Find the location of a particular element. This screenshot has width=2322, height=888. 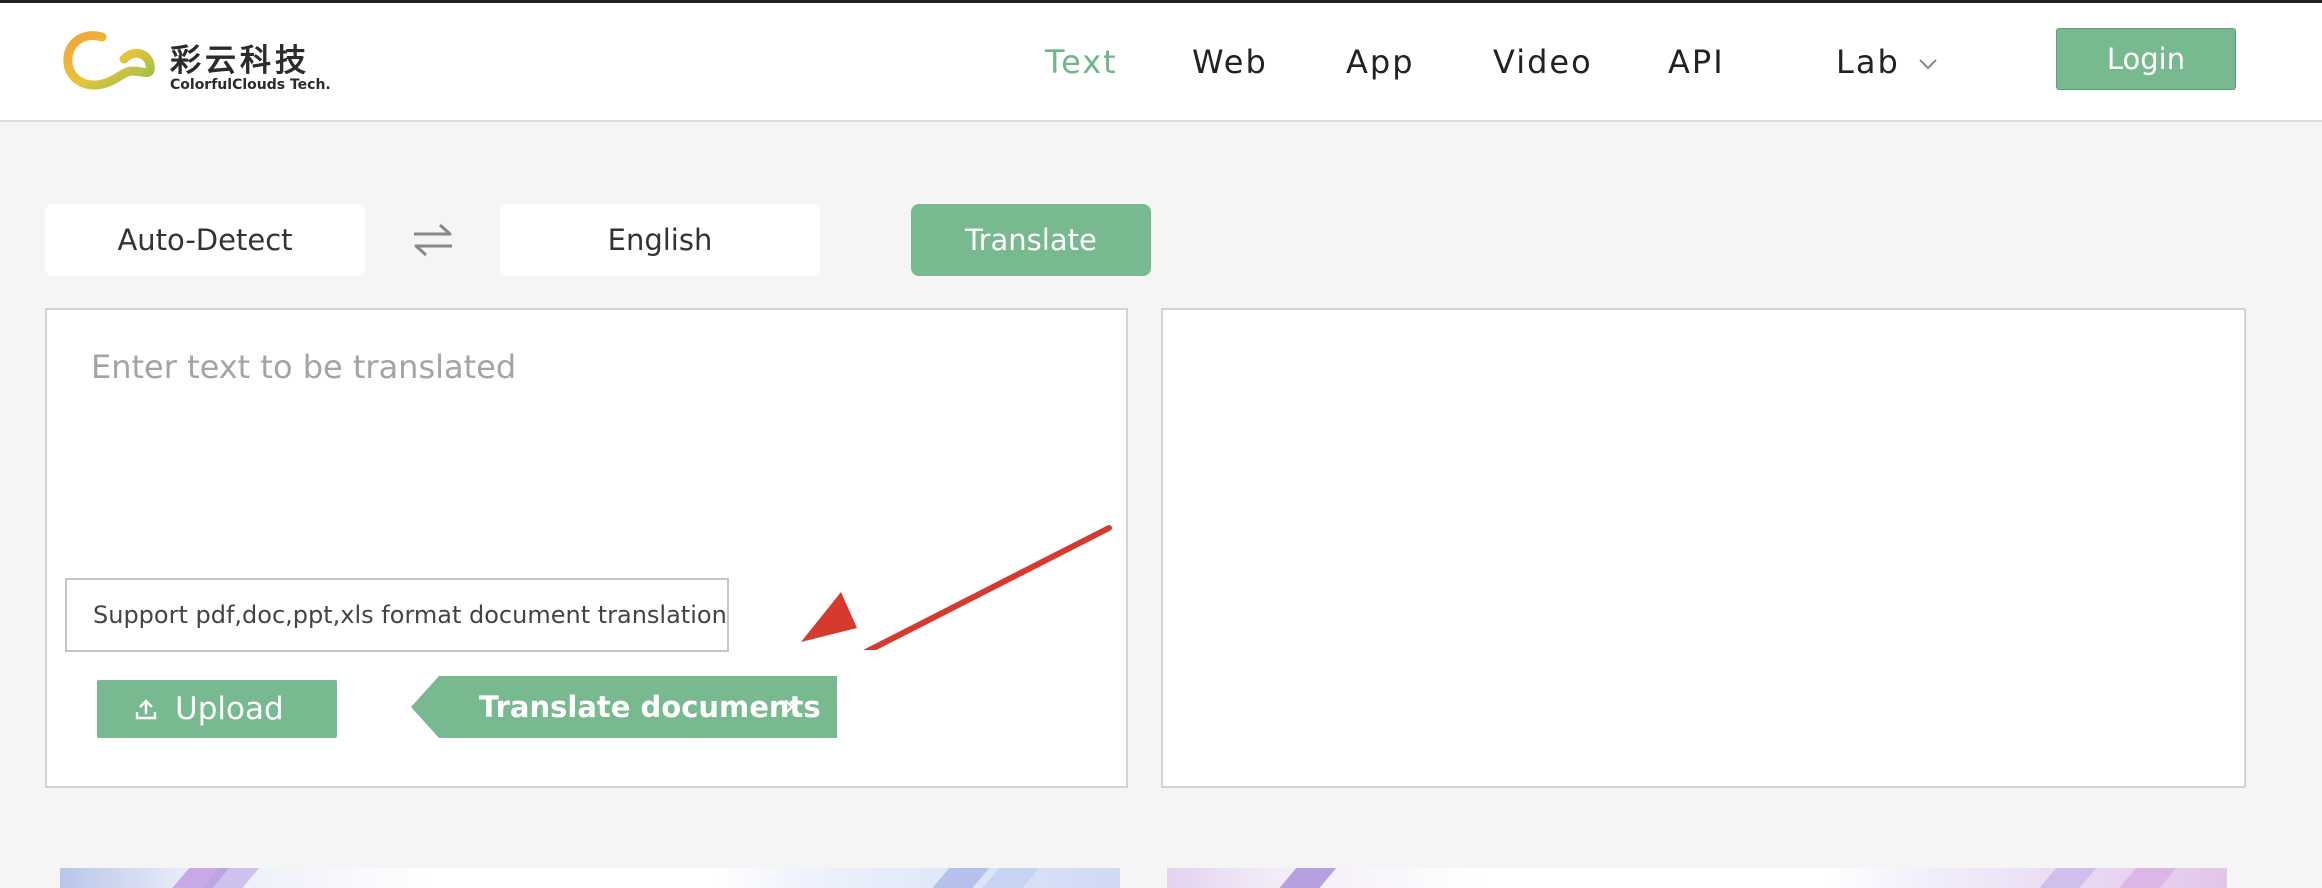

swap-arrows-icon is located at coordinates (433, 240).